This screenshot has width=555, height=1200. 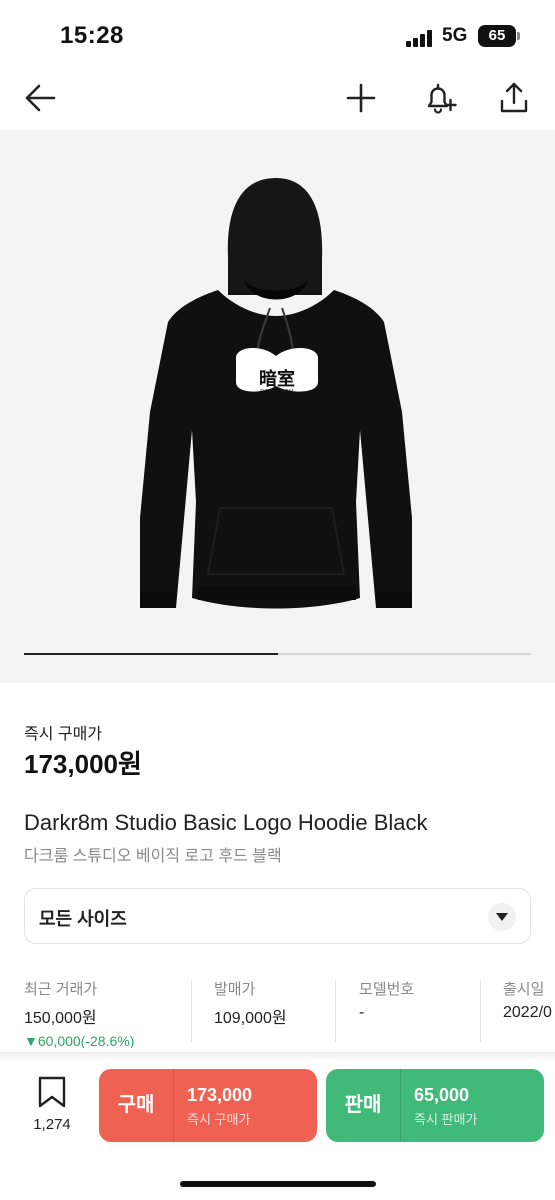 I want to click on info-label: 최근 거래가, so click(x=61, y=989).